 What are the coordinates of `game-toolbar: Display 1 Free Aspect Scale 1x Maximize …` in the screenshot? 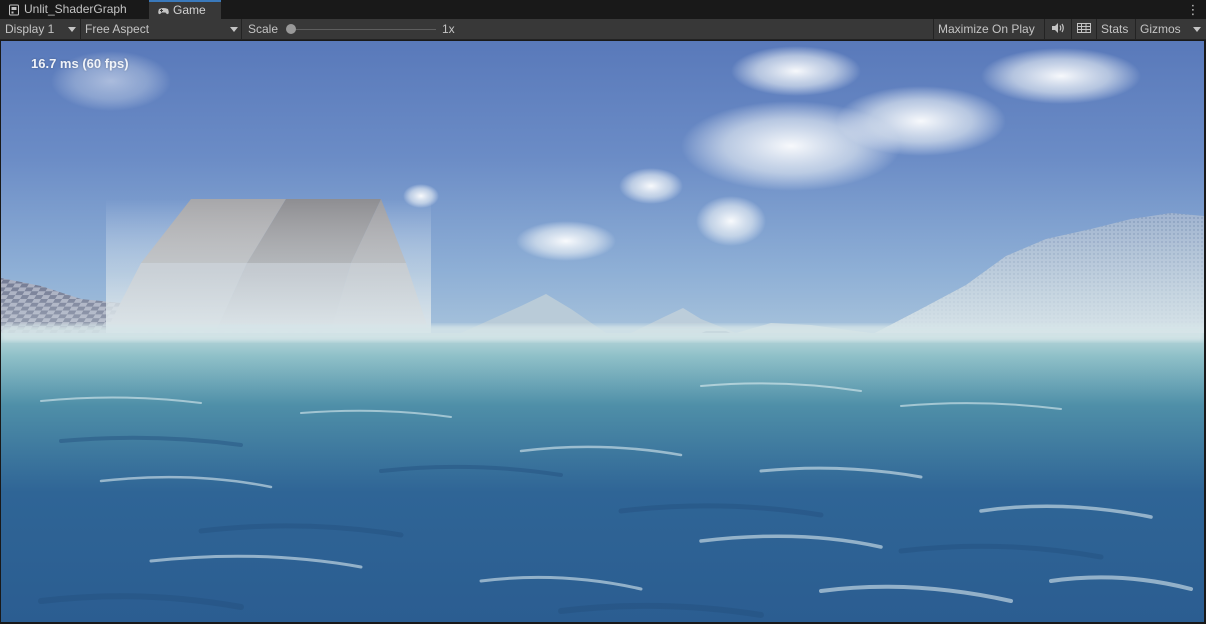 It's located at (603, 29).